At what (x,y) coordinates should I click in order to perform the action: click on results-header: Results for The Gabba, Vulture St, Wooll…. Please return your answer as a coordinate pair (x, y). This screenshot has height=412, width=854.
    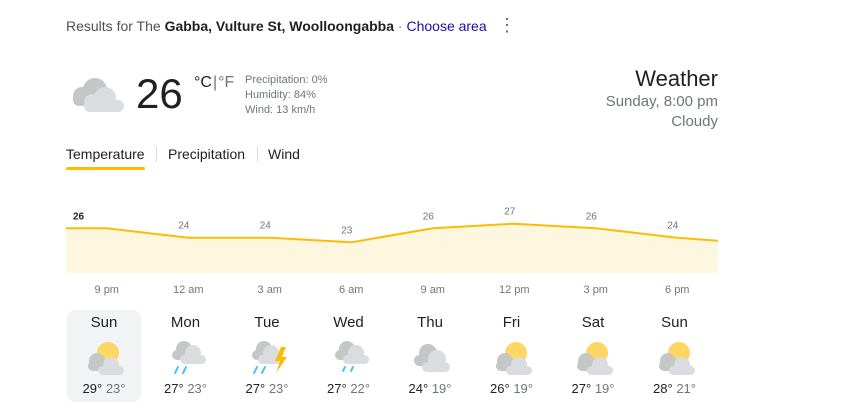
    Looking at the image, I should click on (276, 26).